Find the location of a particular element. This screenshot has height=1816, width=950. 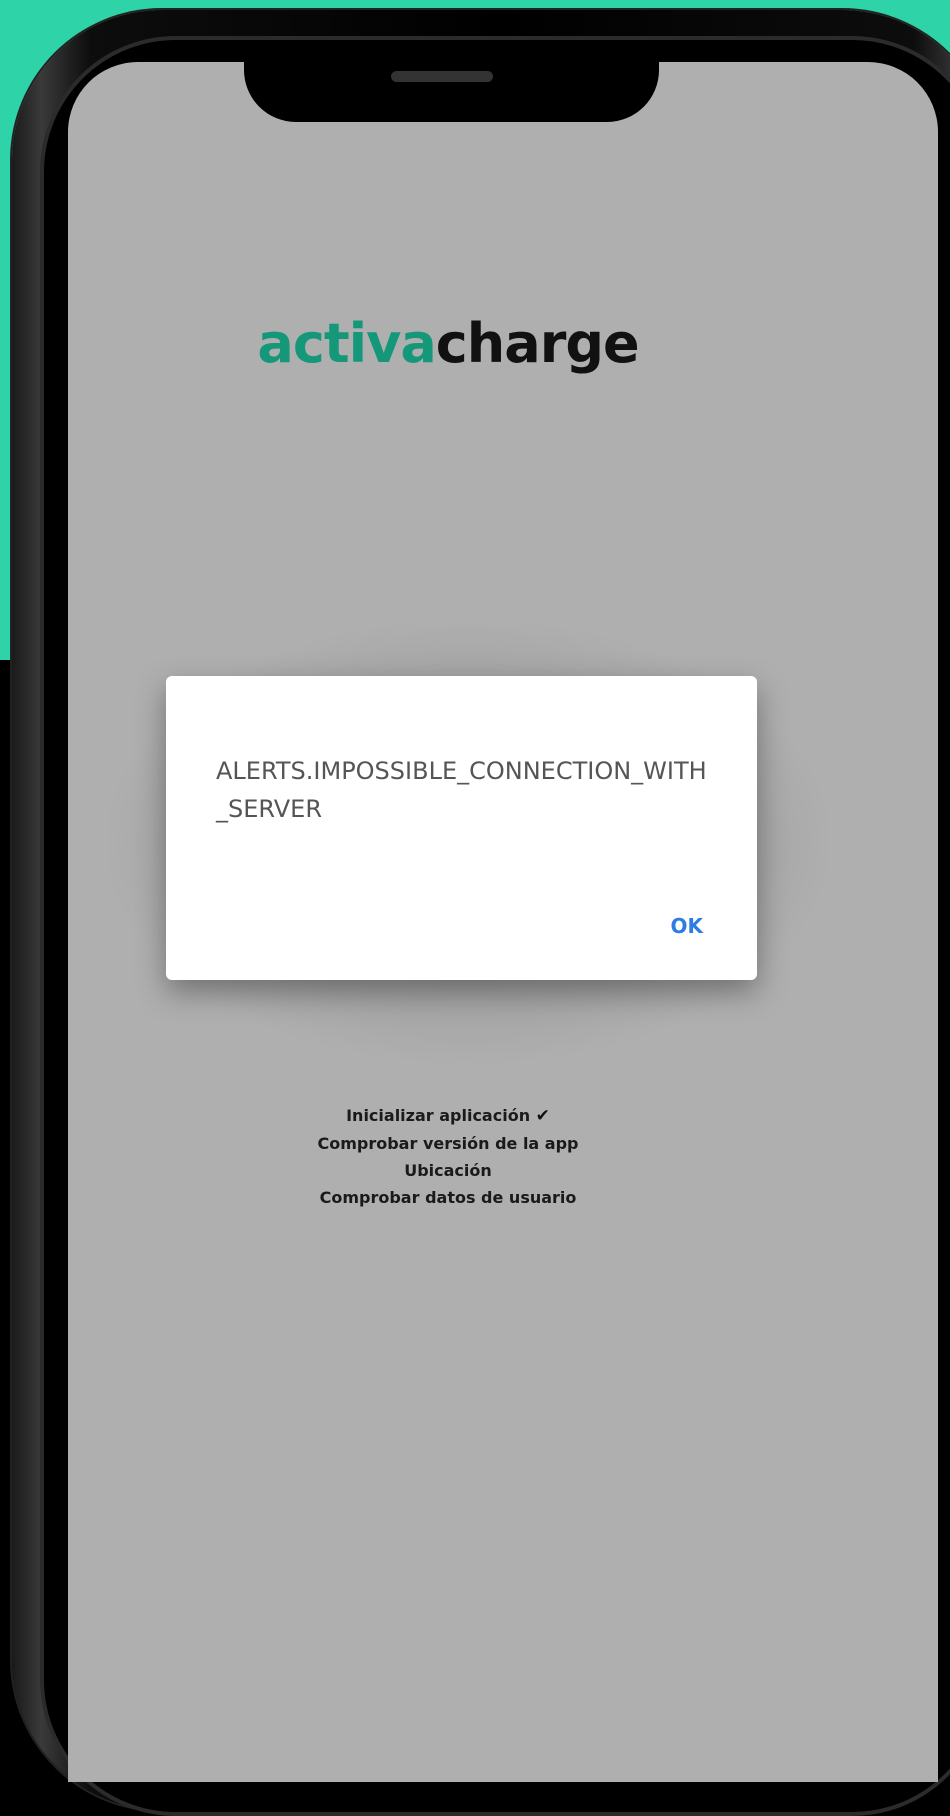

startup-step-label: Comprobar datos de usuario is located at coordinates (448, 1197).